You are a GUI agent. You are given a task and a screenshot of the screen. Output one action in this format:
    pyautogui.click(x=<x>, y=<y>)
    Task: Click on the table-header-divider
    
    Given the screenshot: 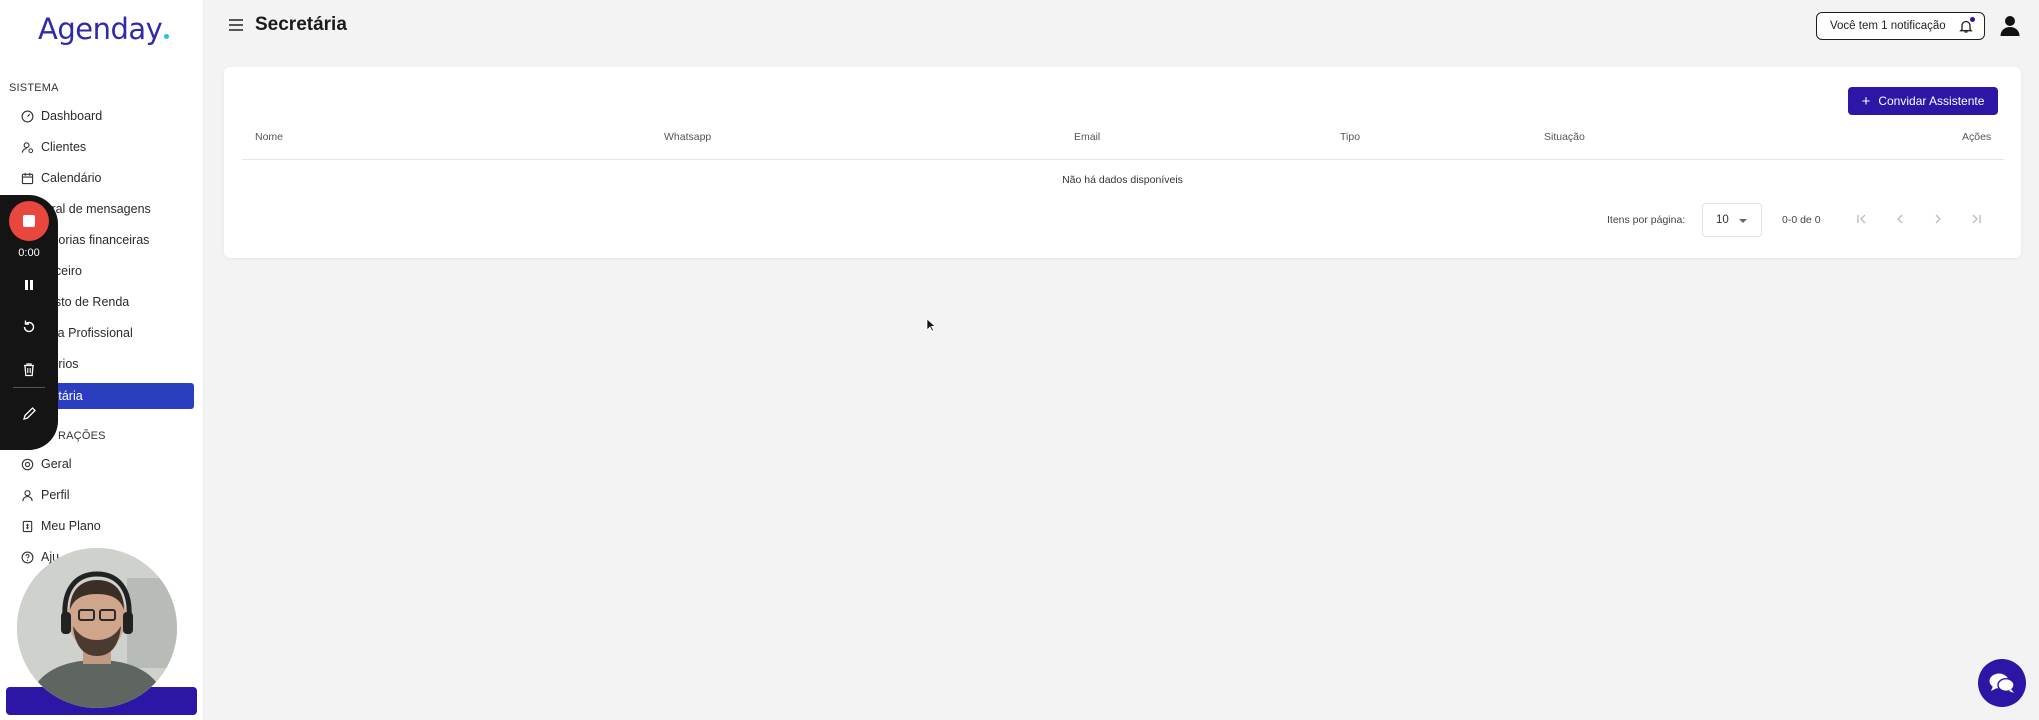 What is the action you would take?
    pyautogui.click(x=1123, y=159)
    